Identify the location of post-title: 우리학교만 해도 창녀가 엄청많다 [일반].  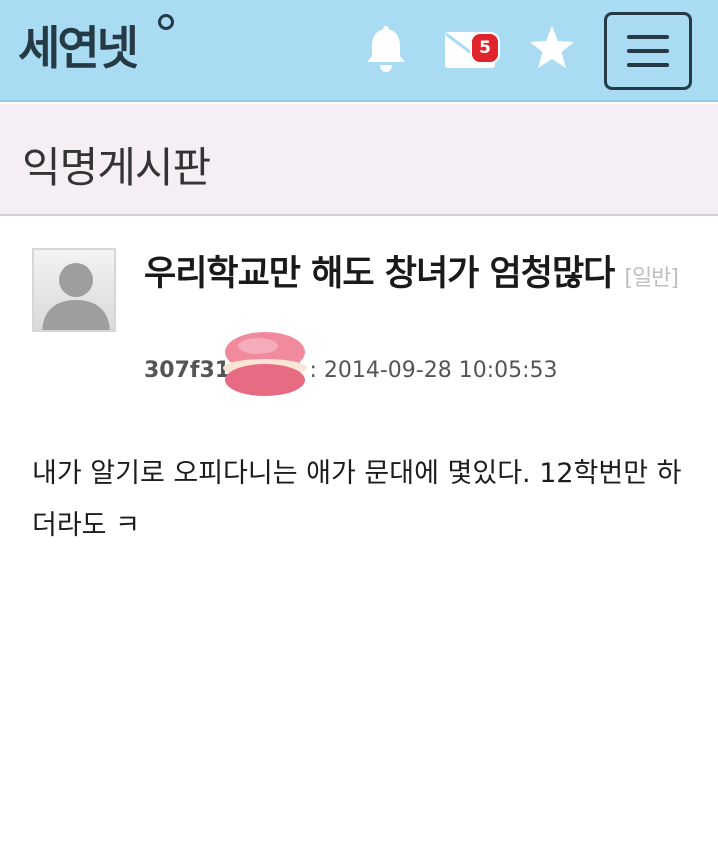
(424, 276).